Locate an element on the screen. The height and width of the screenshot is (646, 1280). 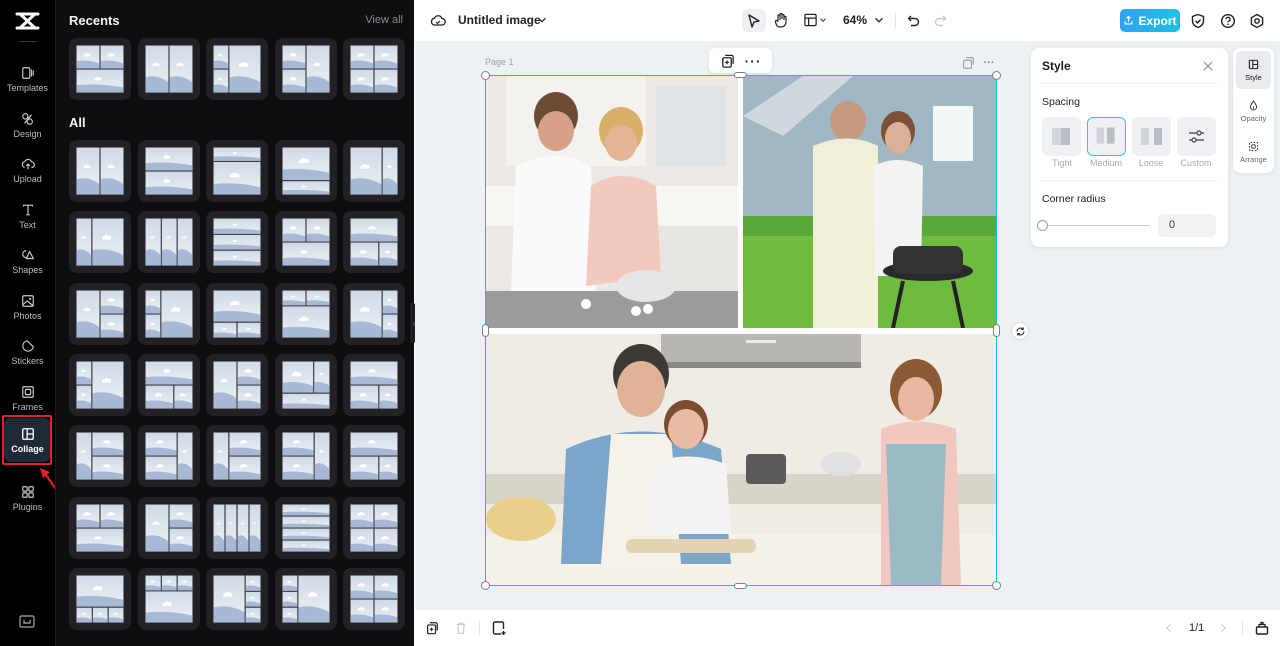
corner-radius-slider-track is located at coordinates (1098, 225).